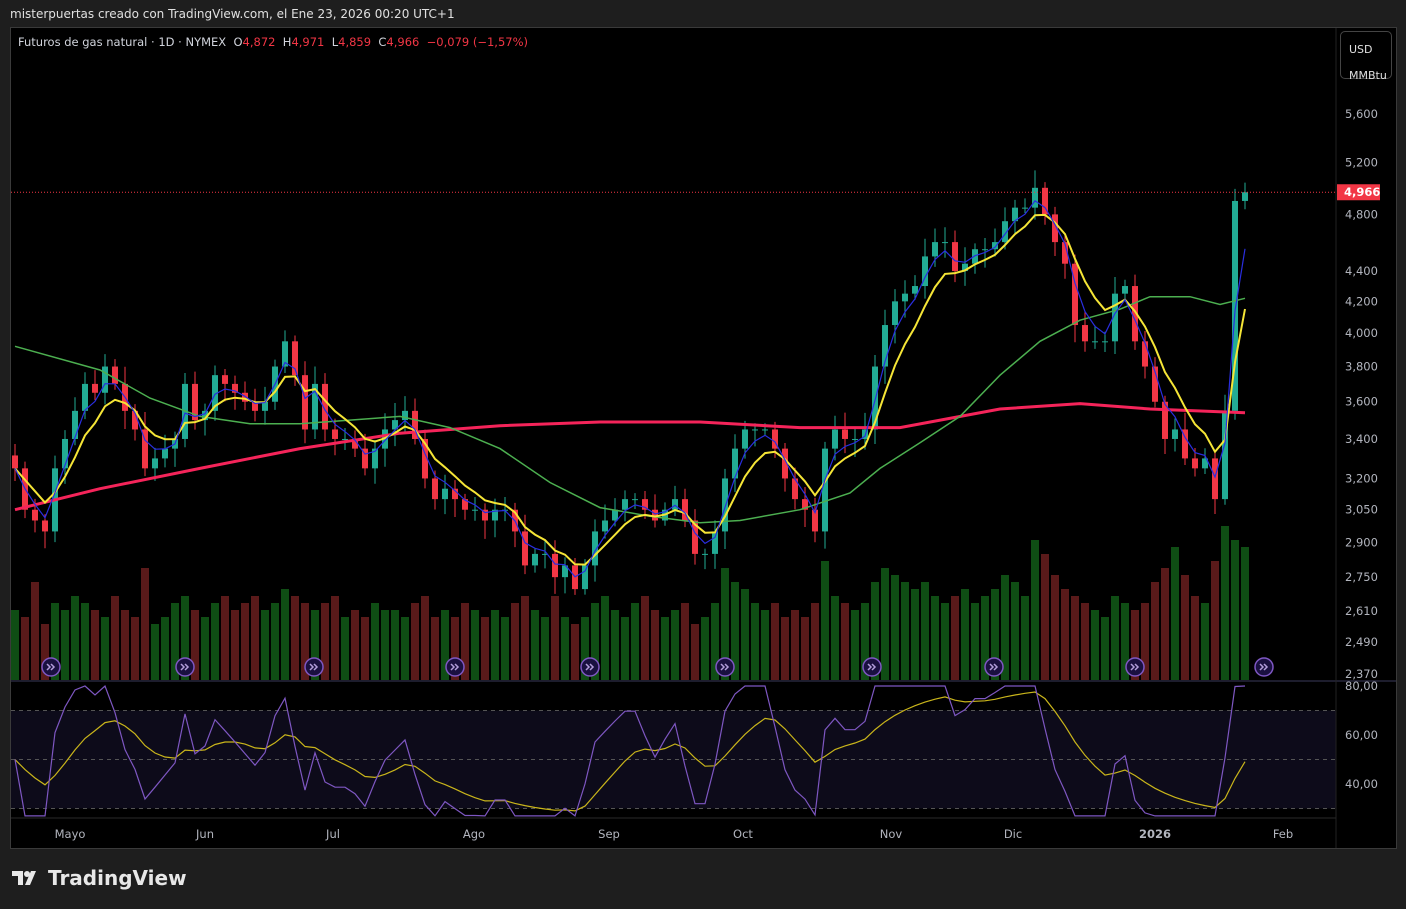  What do you see at coordinates (477, 42) in the screenshot?
I see `change-value: −0,079 (−1,57%)` at bounding box center [477, 42].